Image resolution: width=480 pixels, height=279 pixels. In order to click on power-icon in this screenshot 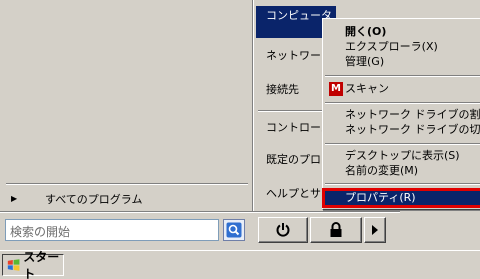, I will do `click(283, 230)`.